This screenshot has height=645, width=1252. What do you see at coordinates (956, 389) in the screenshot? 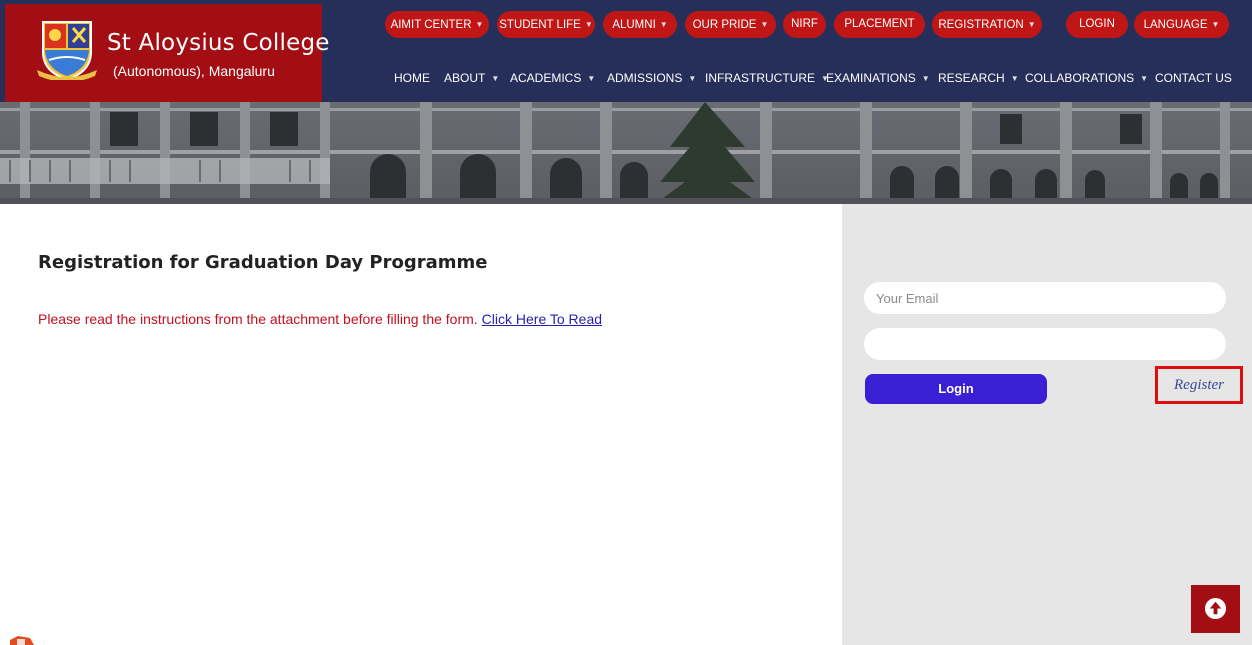
I see `login-button: Login` at bounding box center [956, 389].